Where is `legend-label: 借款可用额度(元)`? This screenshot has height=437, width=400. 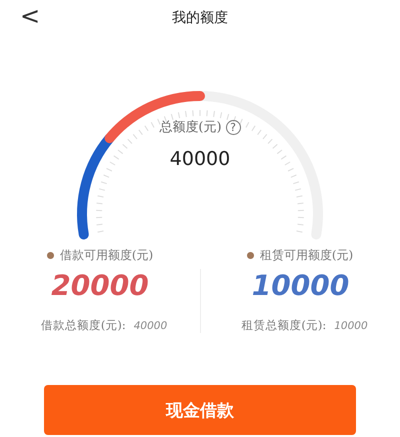
legend-label: 借款可用额度(元) is located at coordinates (107, 255).